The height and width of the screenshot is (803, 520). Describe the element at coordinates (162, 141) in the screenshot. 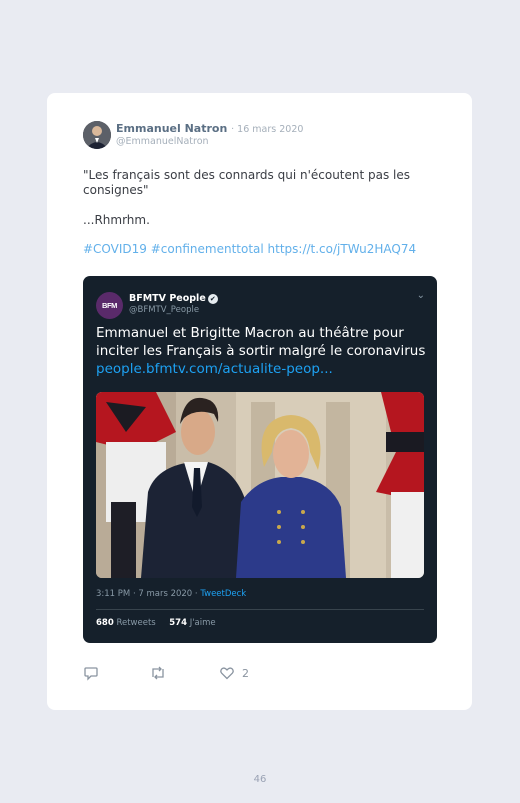

I see `author-handle: @EmmanuelNatron` at that location.